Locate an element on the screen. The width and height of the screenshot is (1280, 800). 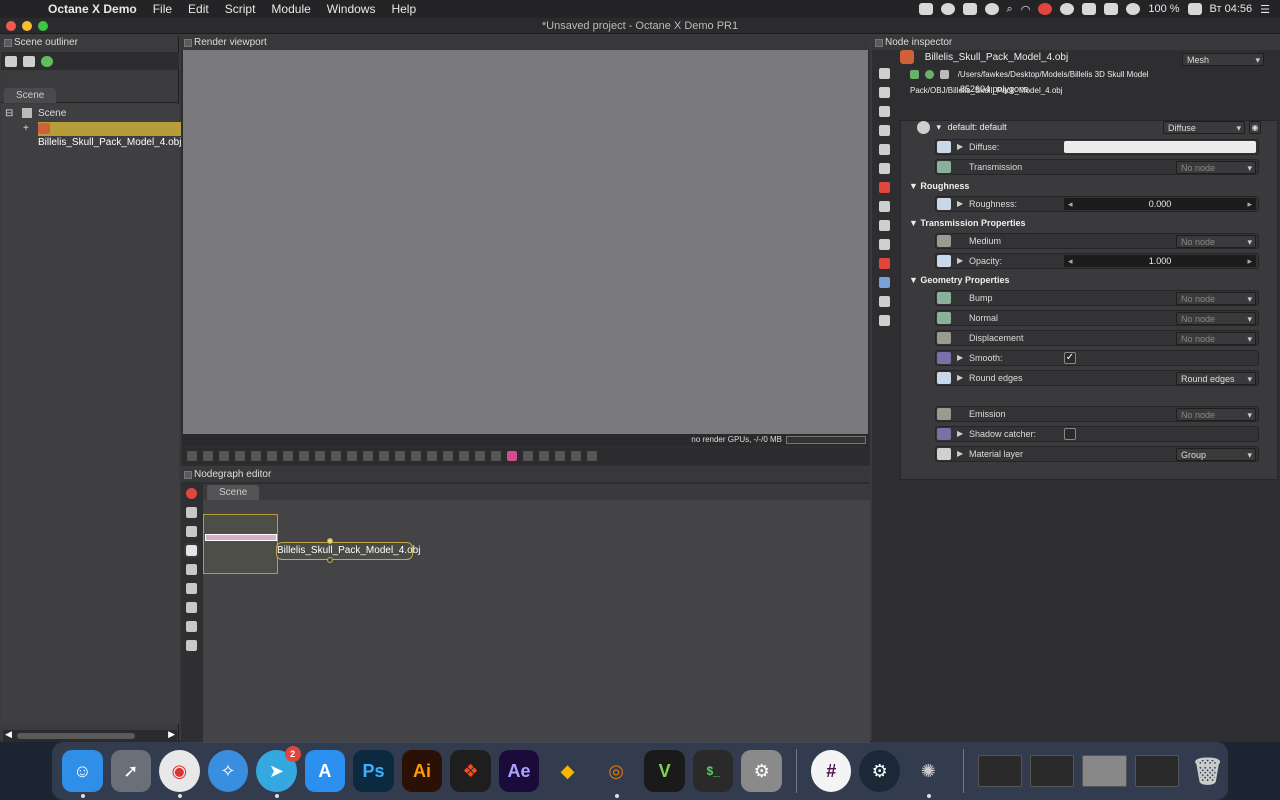
telegram-icon: ➤ 2 is located at coordinates (278, 772).